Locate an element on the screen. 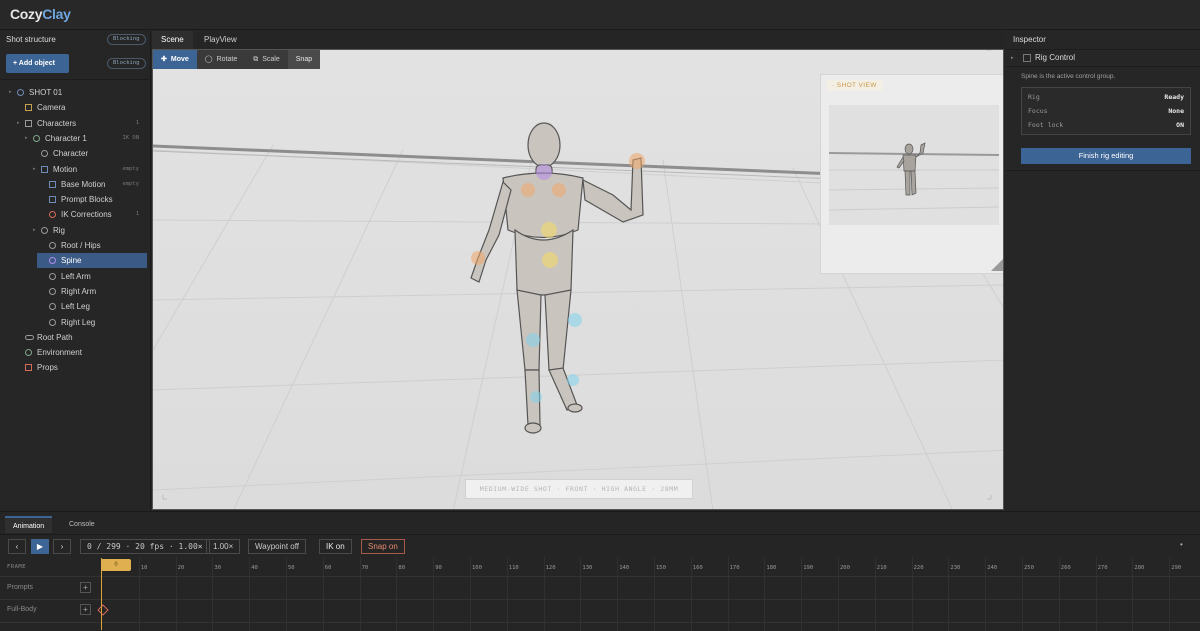  tick-label: 170 is located at coordinates (734, 568).